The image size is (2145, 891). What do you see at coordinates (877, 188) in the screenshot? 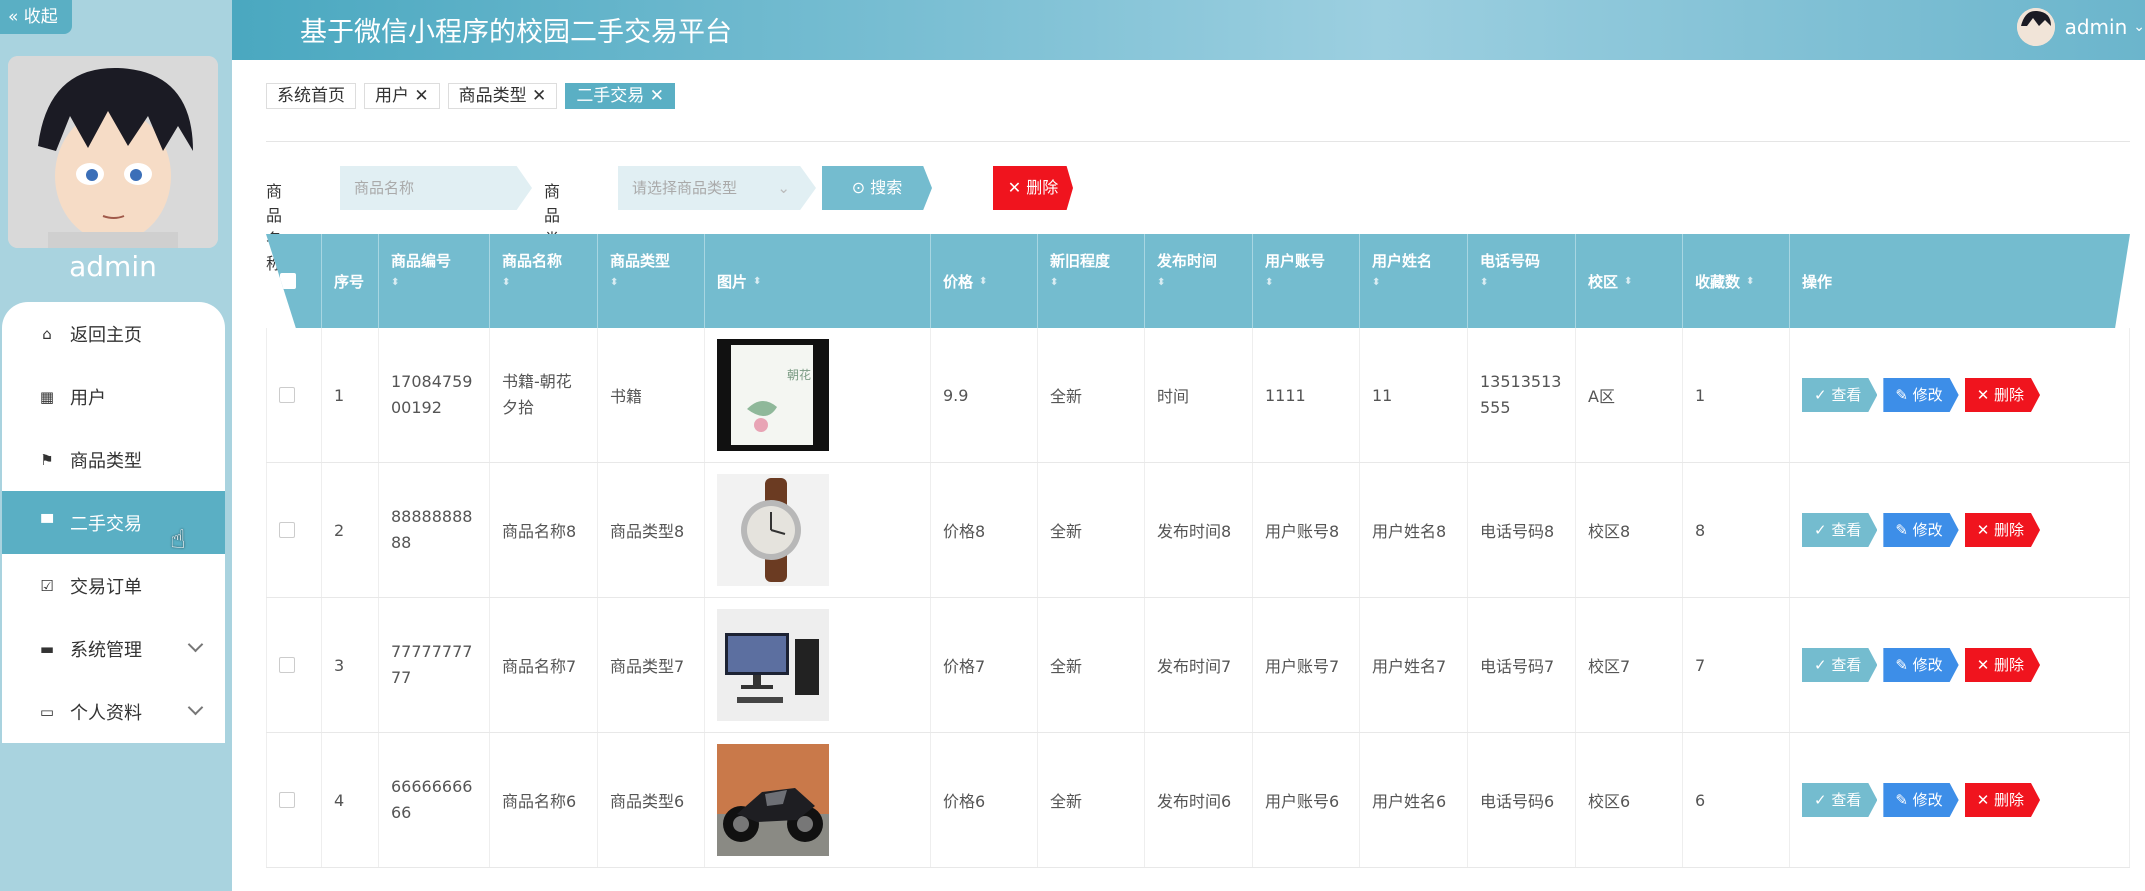
I see `search-button: ⊙ 搜索` at bounding box center [877, 188].